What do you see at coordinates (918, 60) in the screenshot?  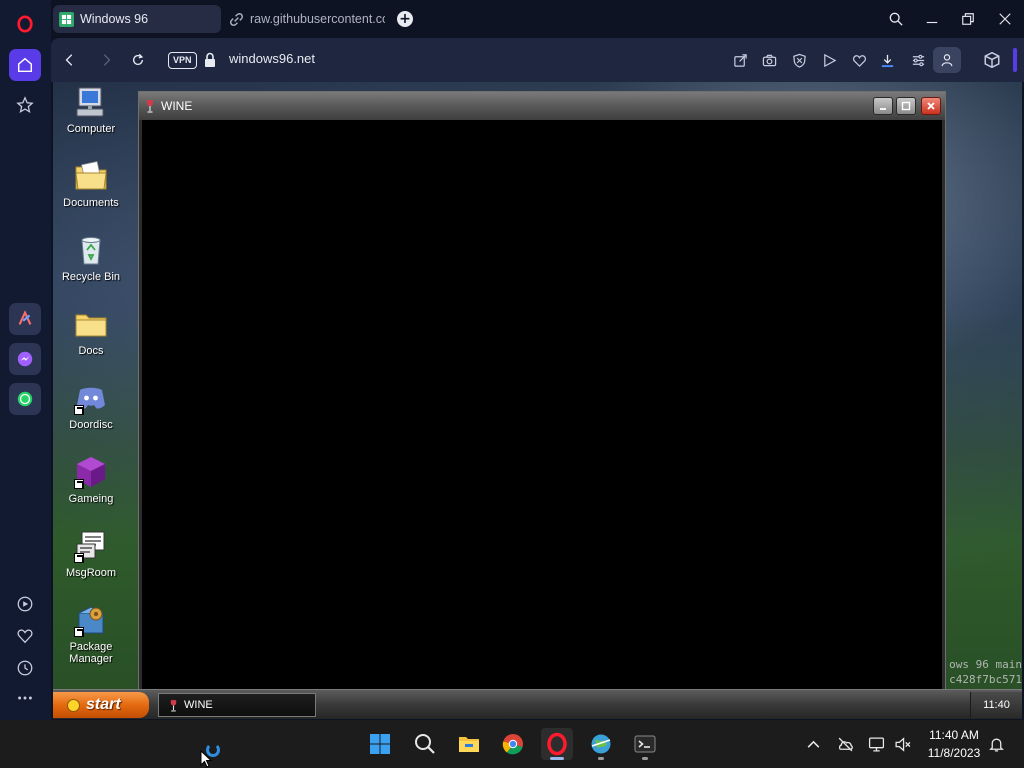 I see `easy-setup-sliders-icon` at bounding box center [918, 60].